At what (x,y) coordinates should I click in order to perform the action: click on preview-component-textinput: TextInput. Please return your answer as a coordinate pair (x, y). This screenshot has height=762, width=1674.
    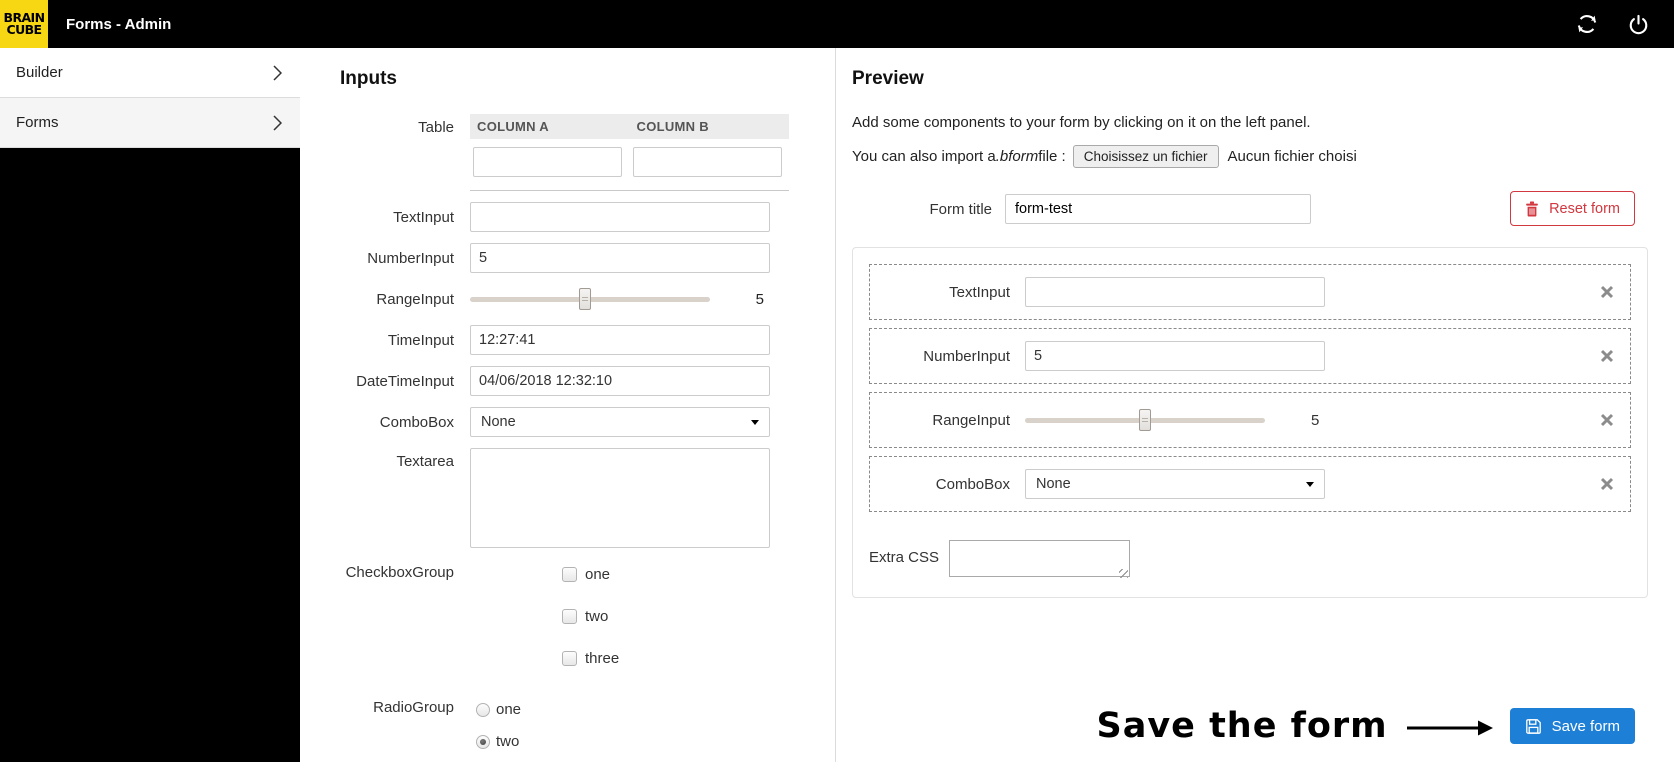
    Looking at the image, I should click on (1250, 292).